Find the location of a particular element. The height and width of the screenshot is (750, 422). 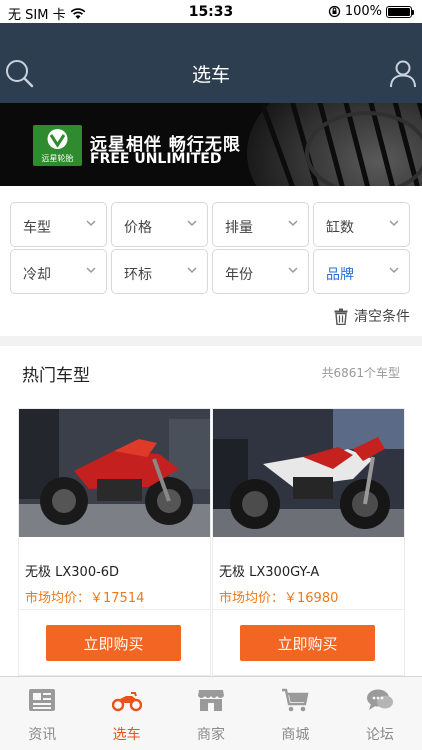

tab-select-car: 选车 is located at coordinates (126, 713).